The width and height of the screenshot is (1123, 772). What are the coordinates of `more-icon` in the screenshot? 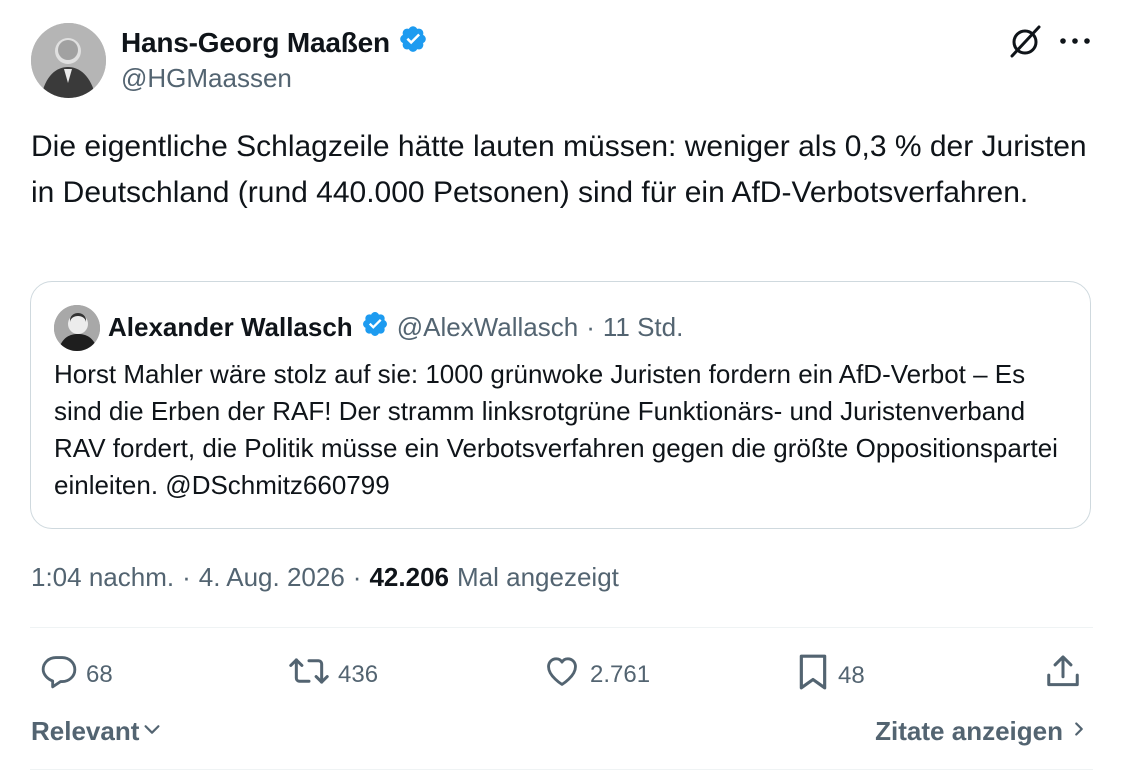 It's located at (1075, 43).